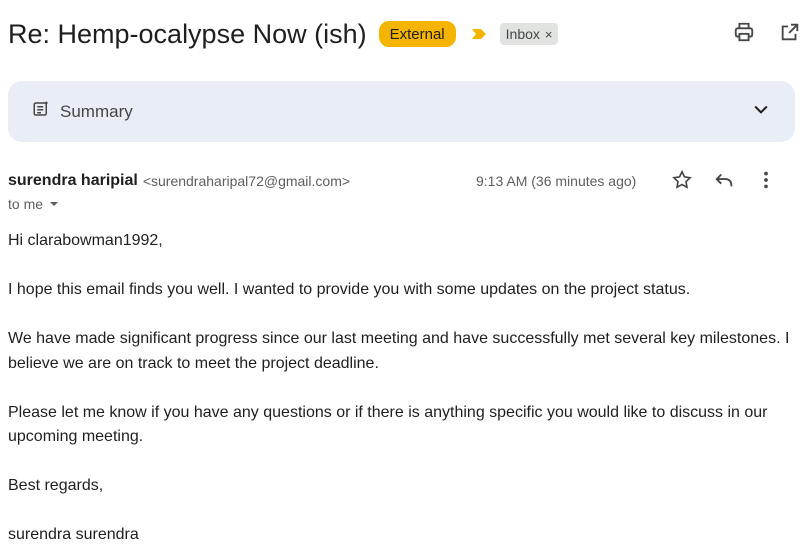 This screenshot has width=810, height=548. Describe the element at coordinates (187, 33) in the screenshot. I see `email-subject: Re: Hemp-ocalypse Now (ish)` at that location.